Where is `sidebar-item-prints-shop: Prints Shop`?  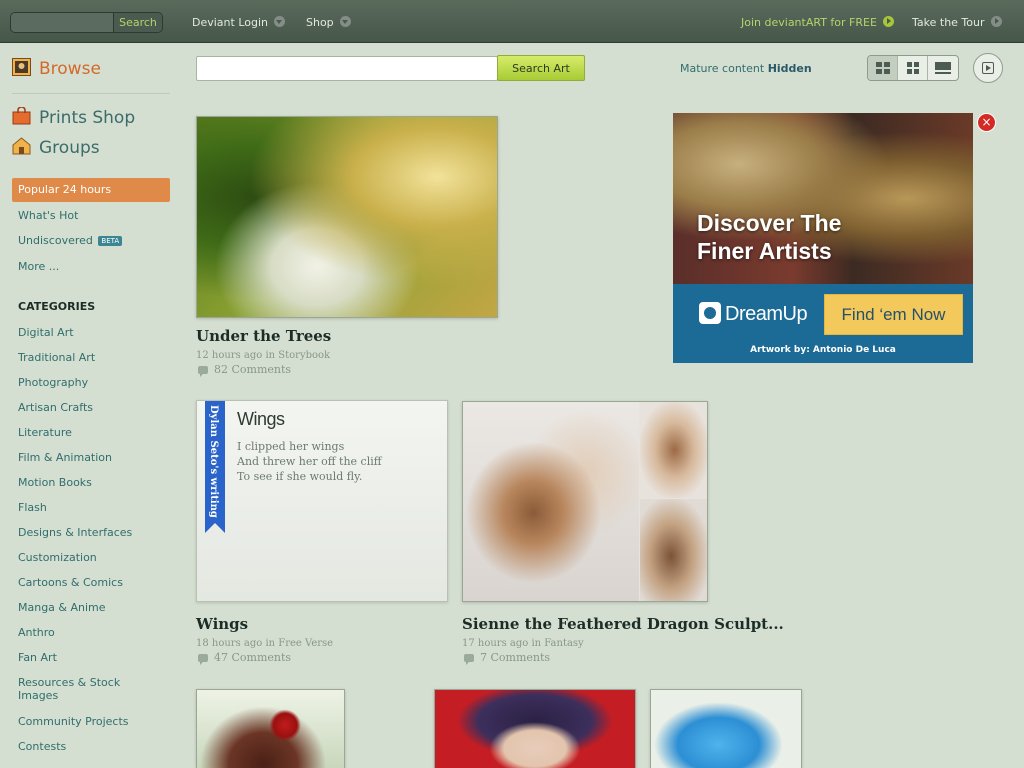 sidebar-item-prints-shop: Prints Shop is located at coordinates (73, 117).